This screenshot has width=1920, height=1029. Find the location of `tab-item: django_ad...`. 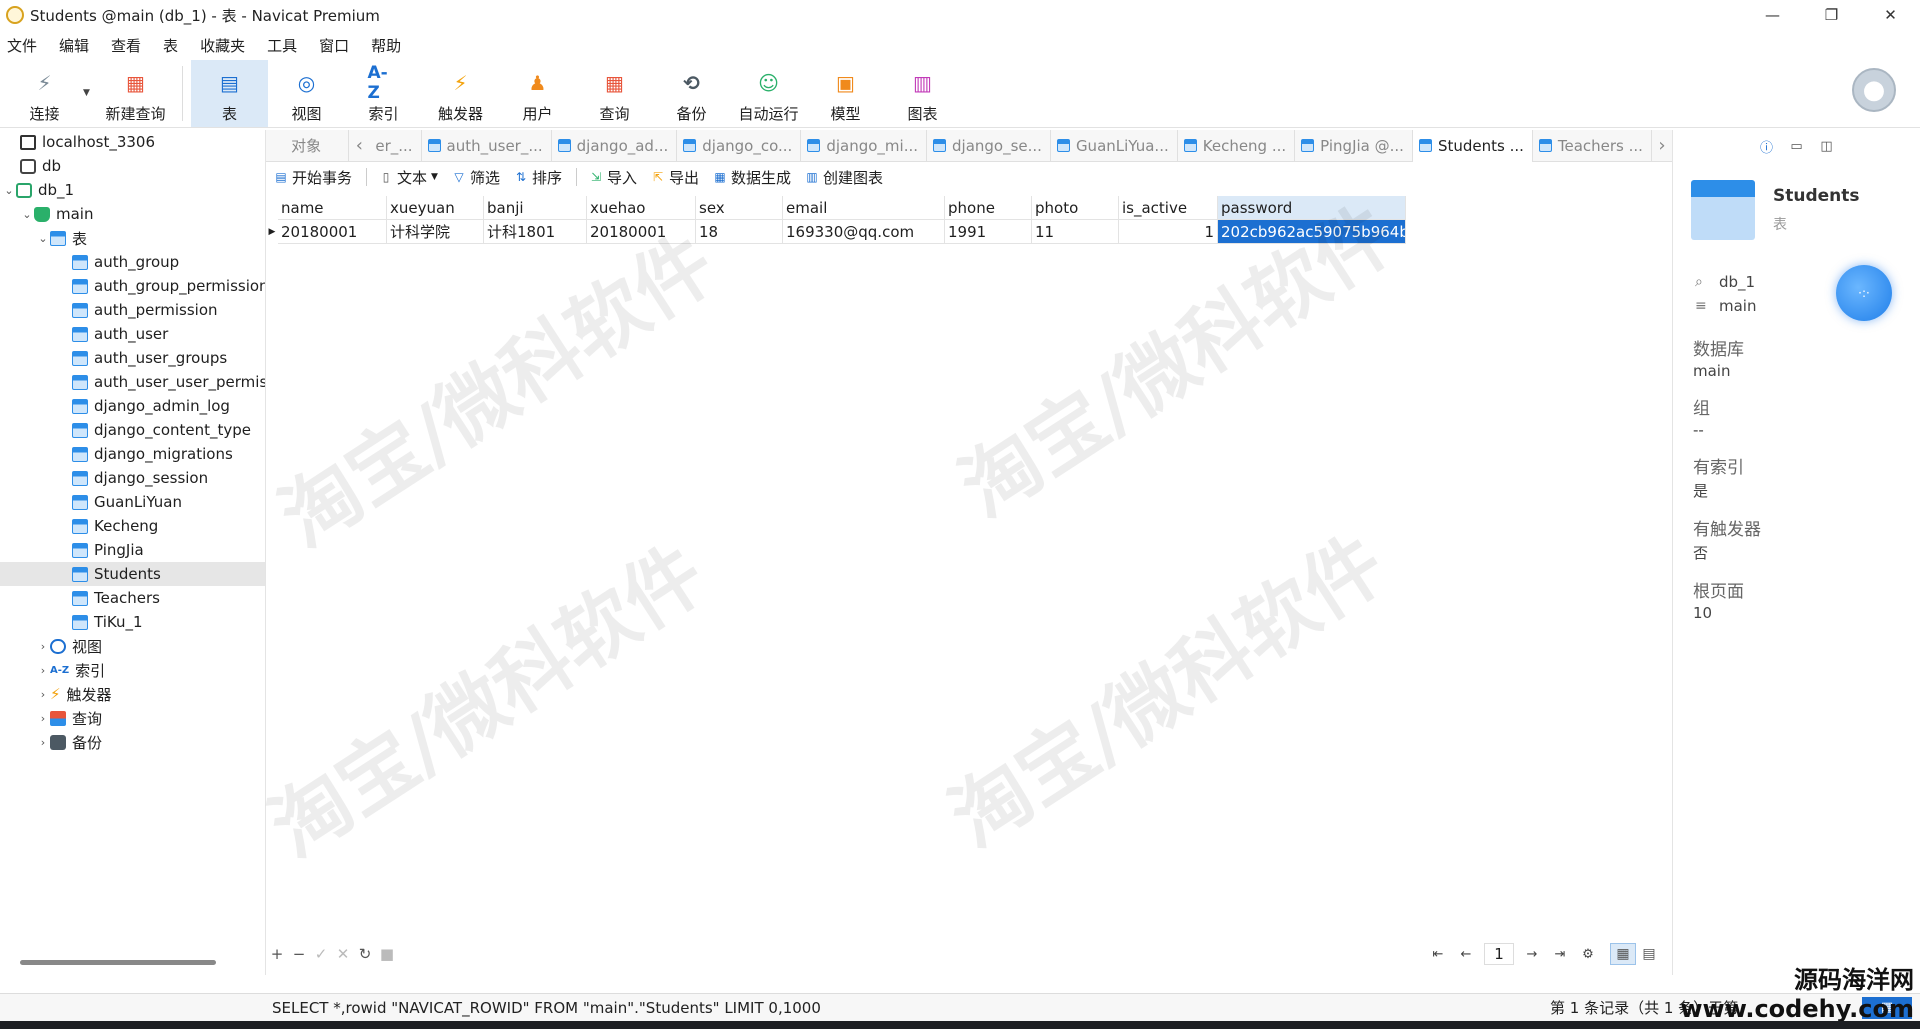

tab-item: django_ad... is located at coordinates (615, 145).